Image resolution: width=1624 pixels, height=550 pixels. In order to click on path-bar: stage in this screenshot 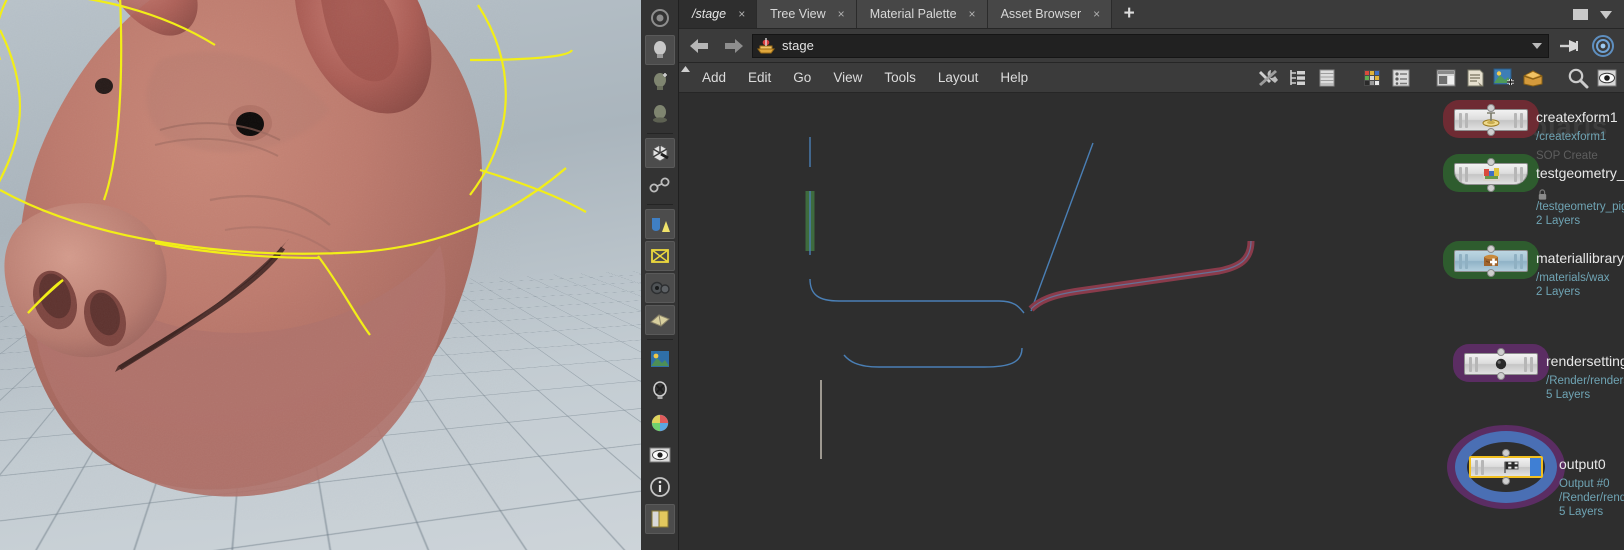, I will do `click(1151, 46)`.